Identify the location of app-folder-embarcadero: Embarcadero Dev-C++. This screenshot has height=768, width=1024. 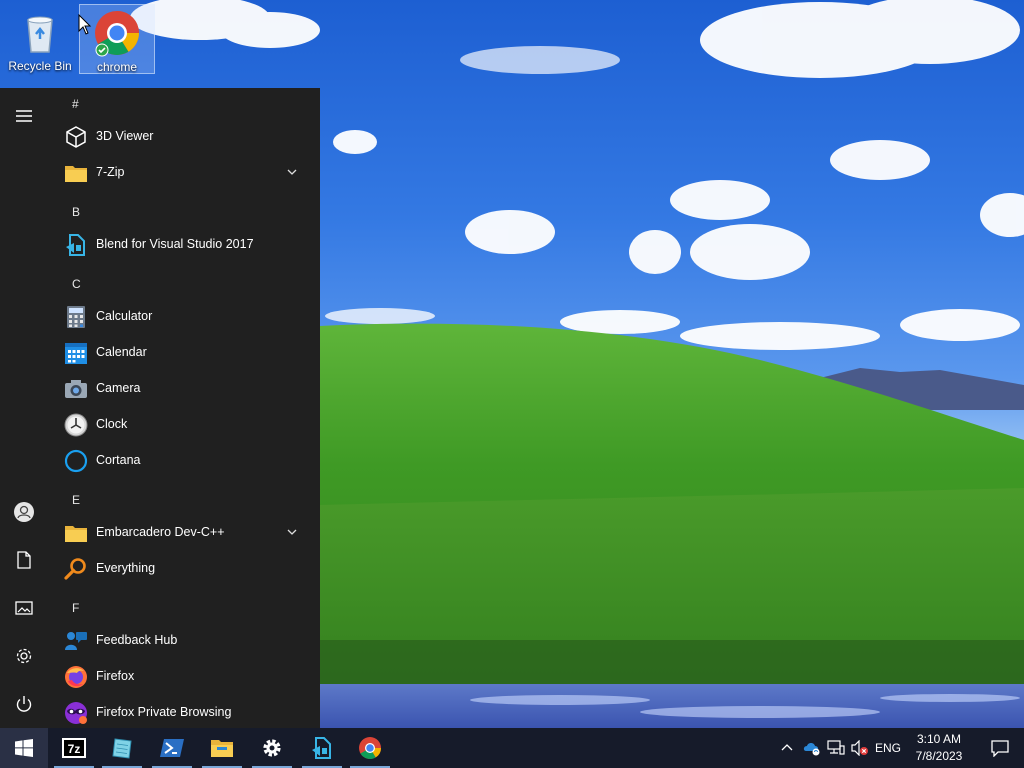
(184, 533).